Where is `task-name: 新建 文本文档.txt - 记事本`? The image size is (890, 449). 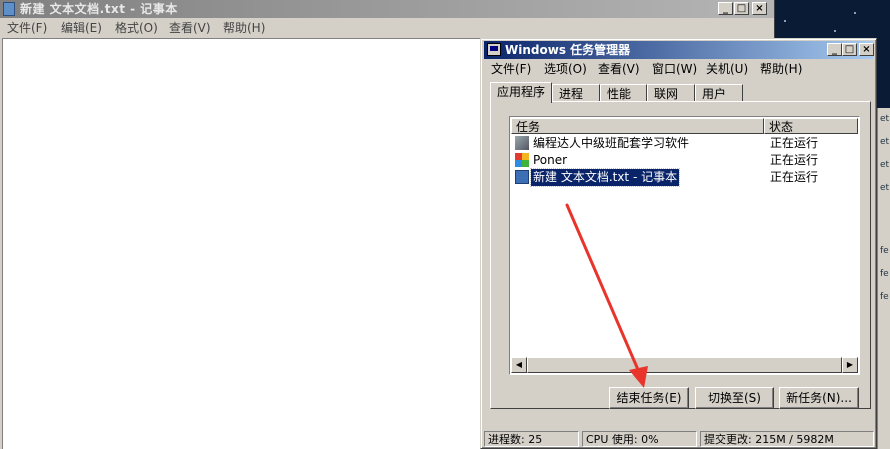
task-name: 新建 文本文档.txt - 记事本 is located at coordinates (605, 177).